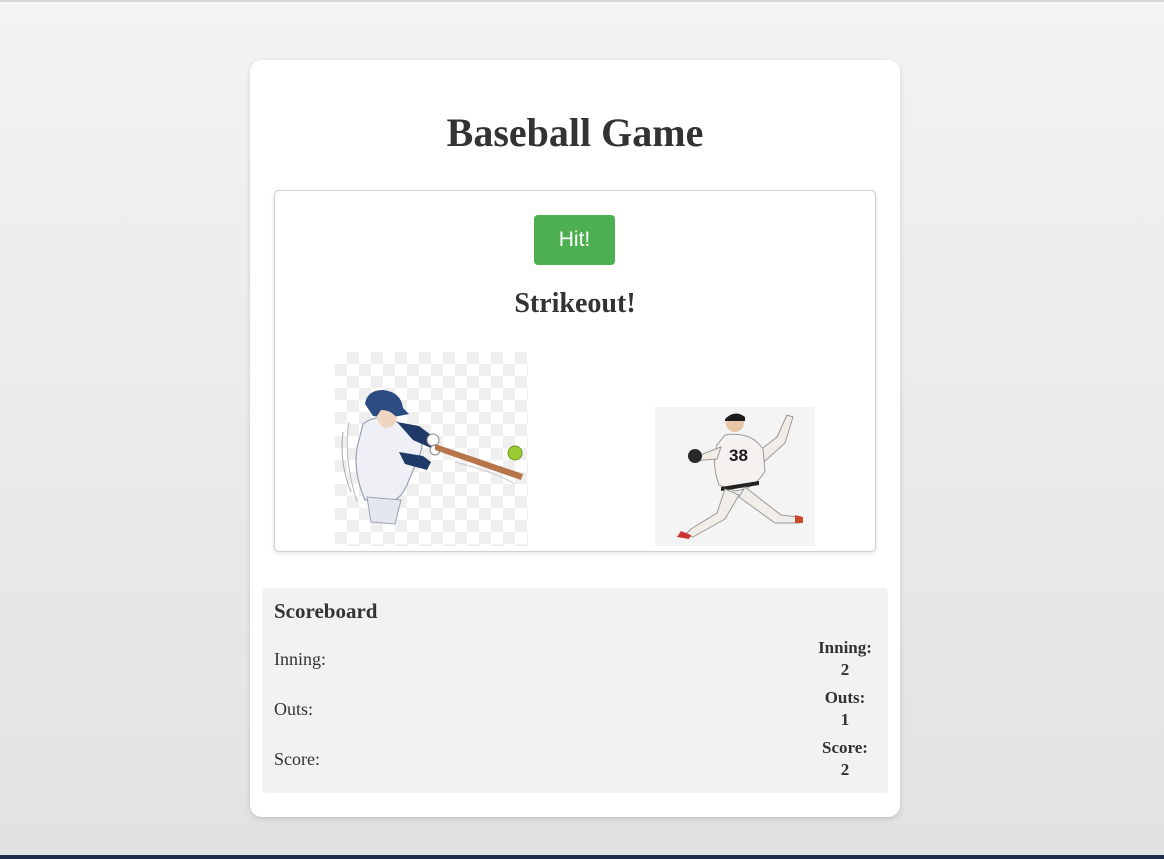  What do you see at coordinates (845, 647) in the screenshot?
I see `inning-value-label: Inning:` at bounding box center [845, 647].